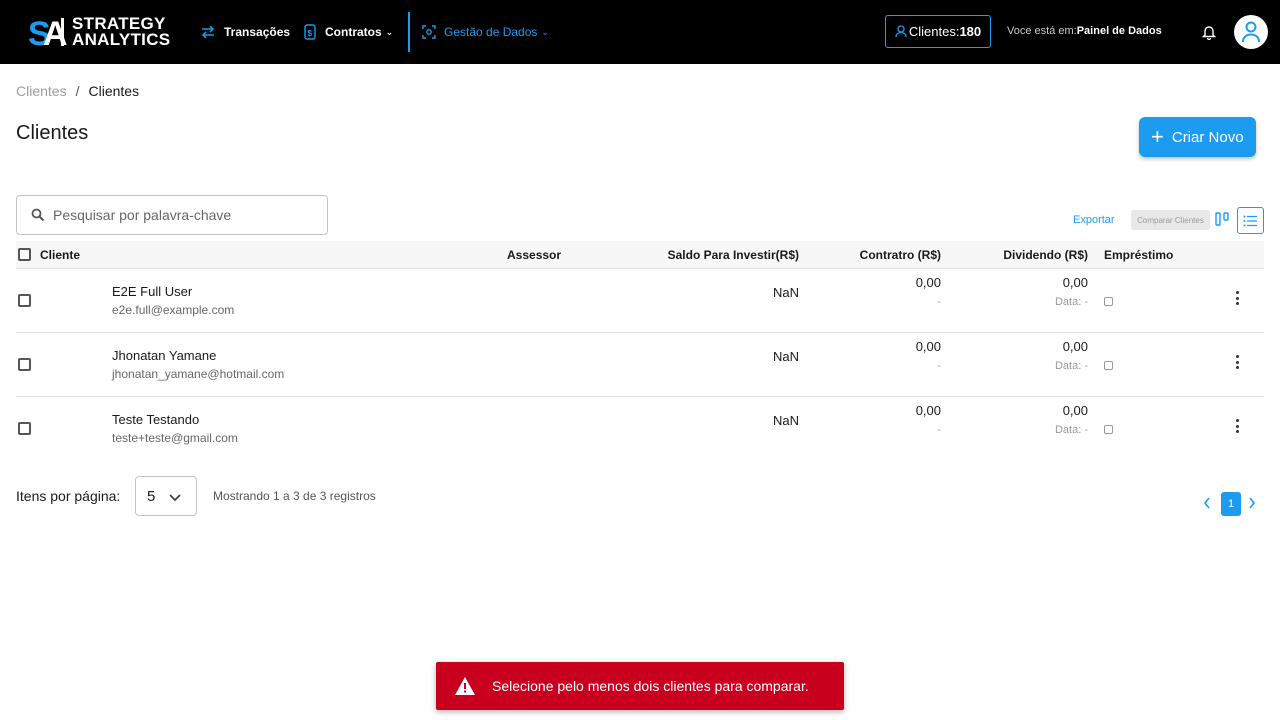  I want to click on column-header-cliente: Cliente, so click(60, 255).